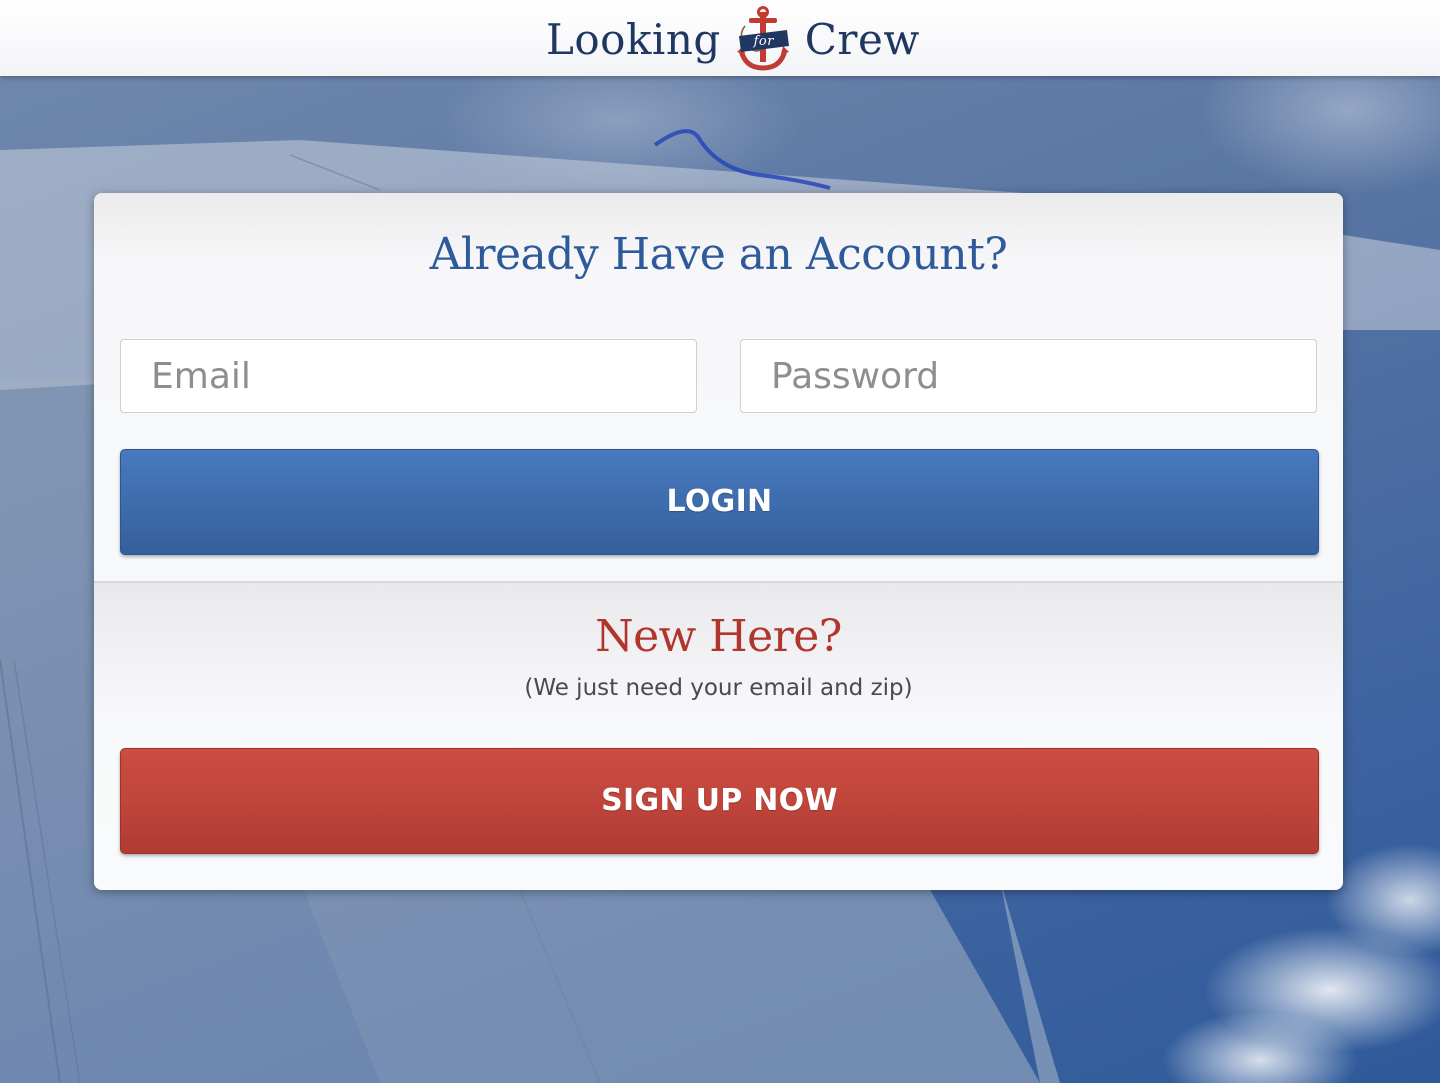 The width and height of the screenshot is (1440, 1083). Describe the element at coordinates (633, 39) in the screenshot. I see `logo-word-looking: Looking` at that location.